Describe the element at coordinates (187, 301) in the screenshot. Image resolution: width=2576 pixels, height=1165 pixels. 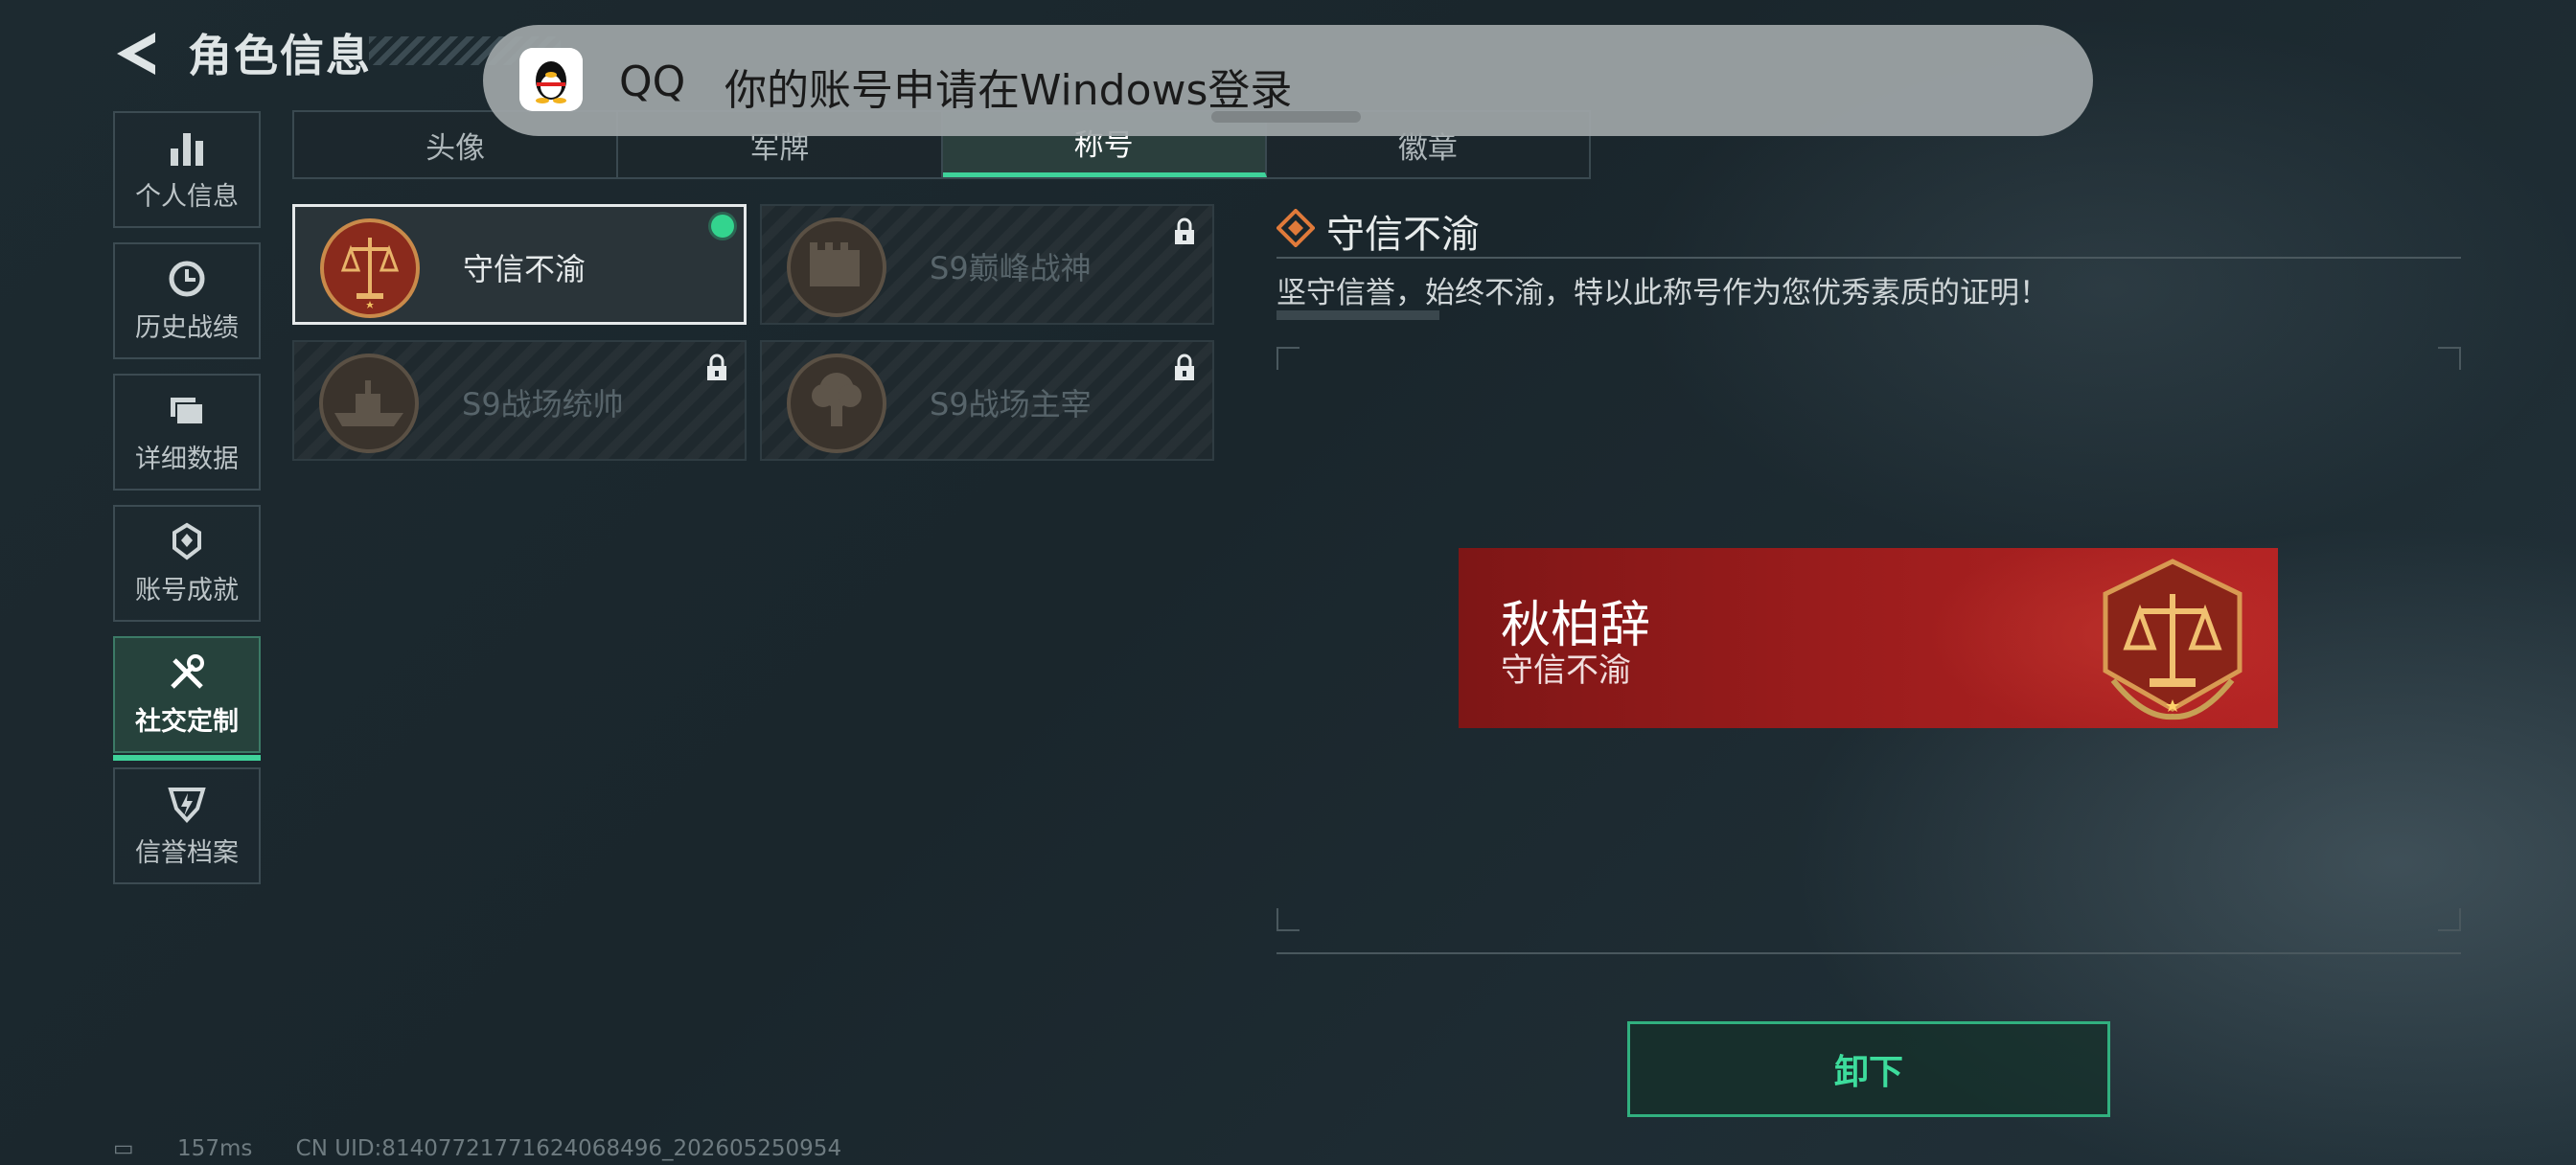
I see `sidebar-item-history: 历史战绩` at that location.